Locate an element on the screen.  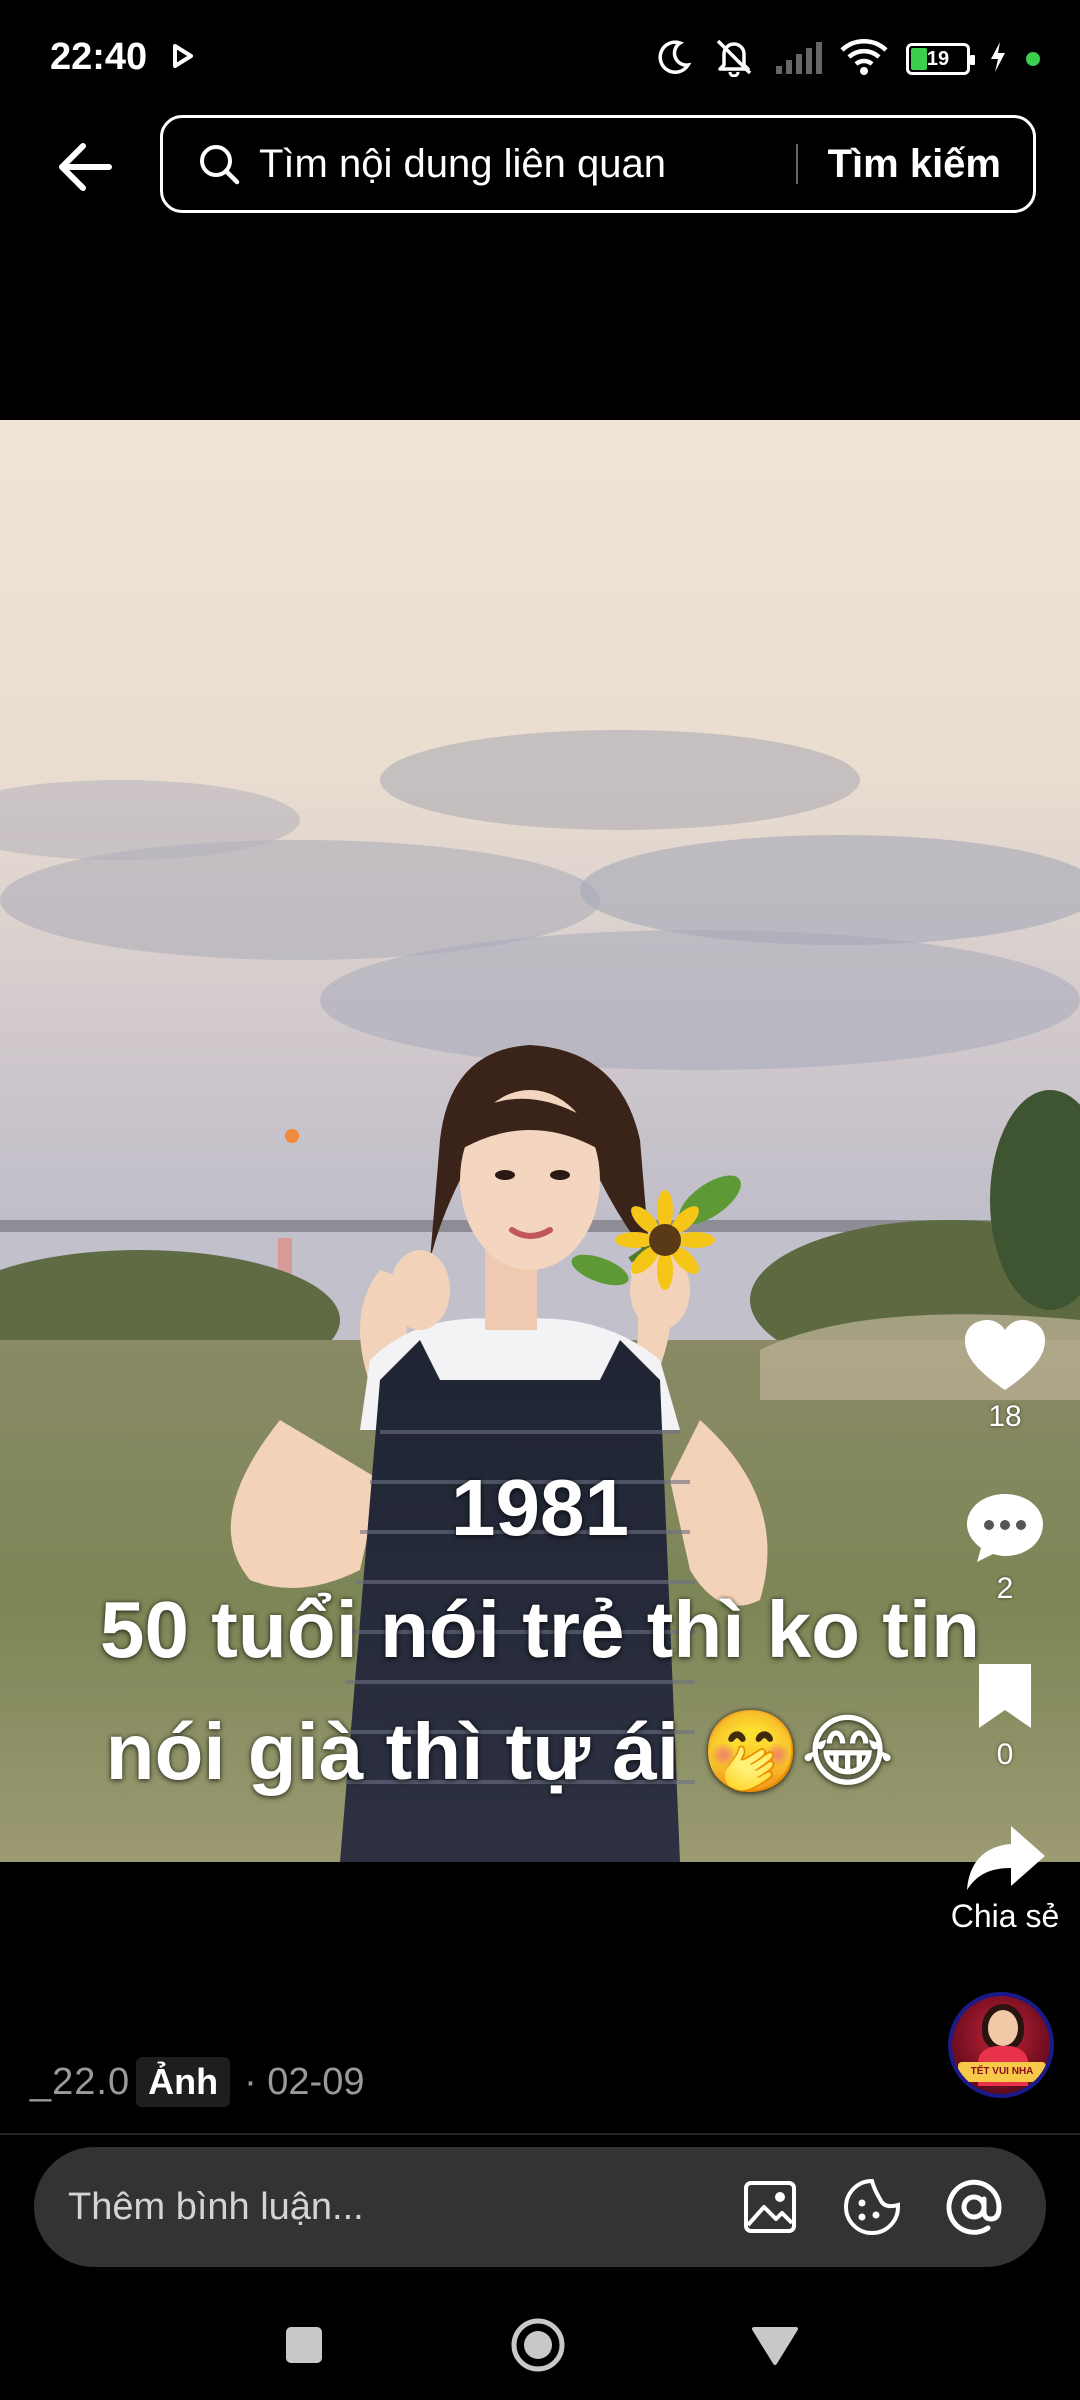
bookmark-icon is located at coordinates (1005, 1696).